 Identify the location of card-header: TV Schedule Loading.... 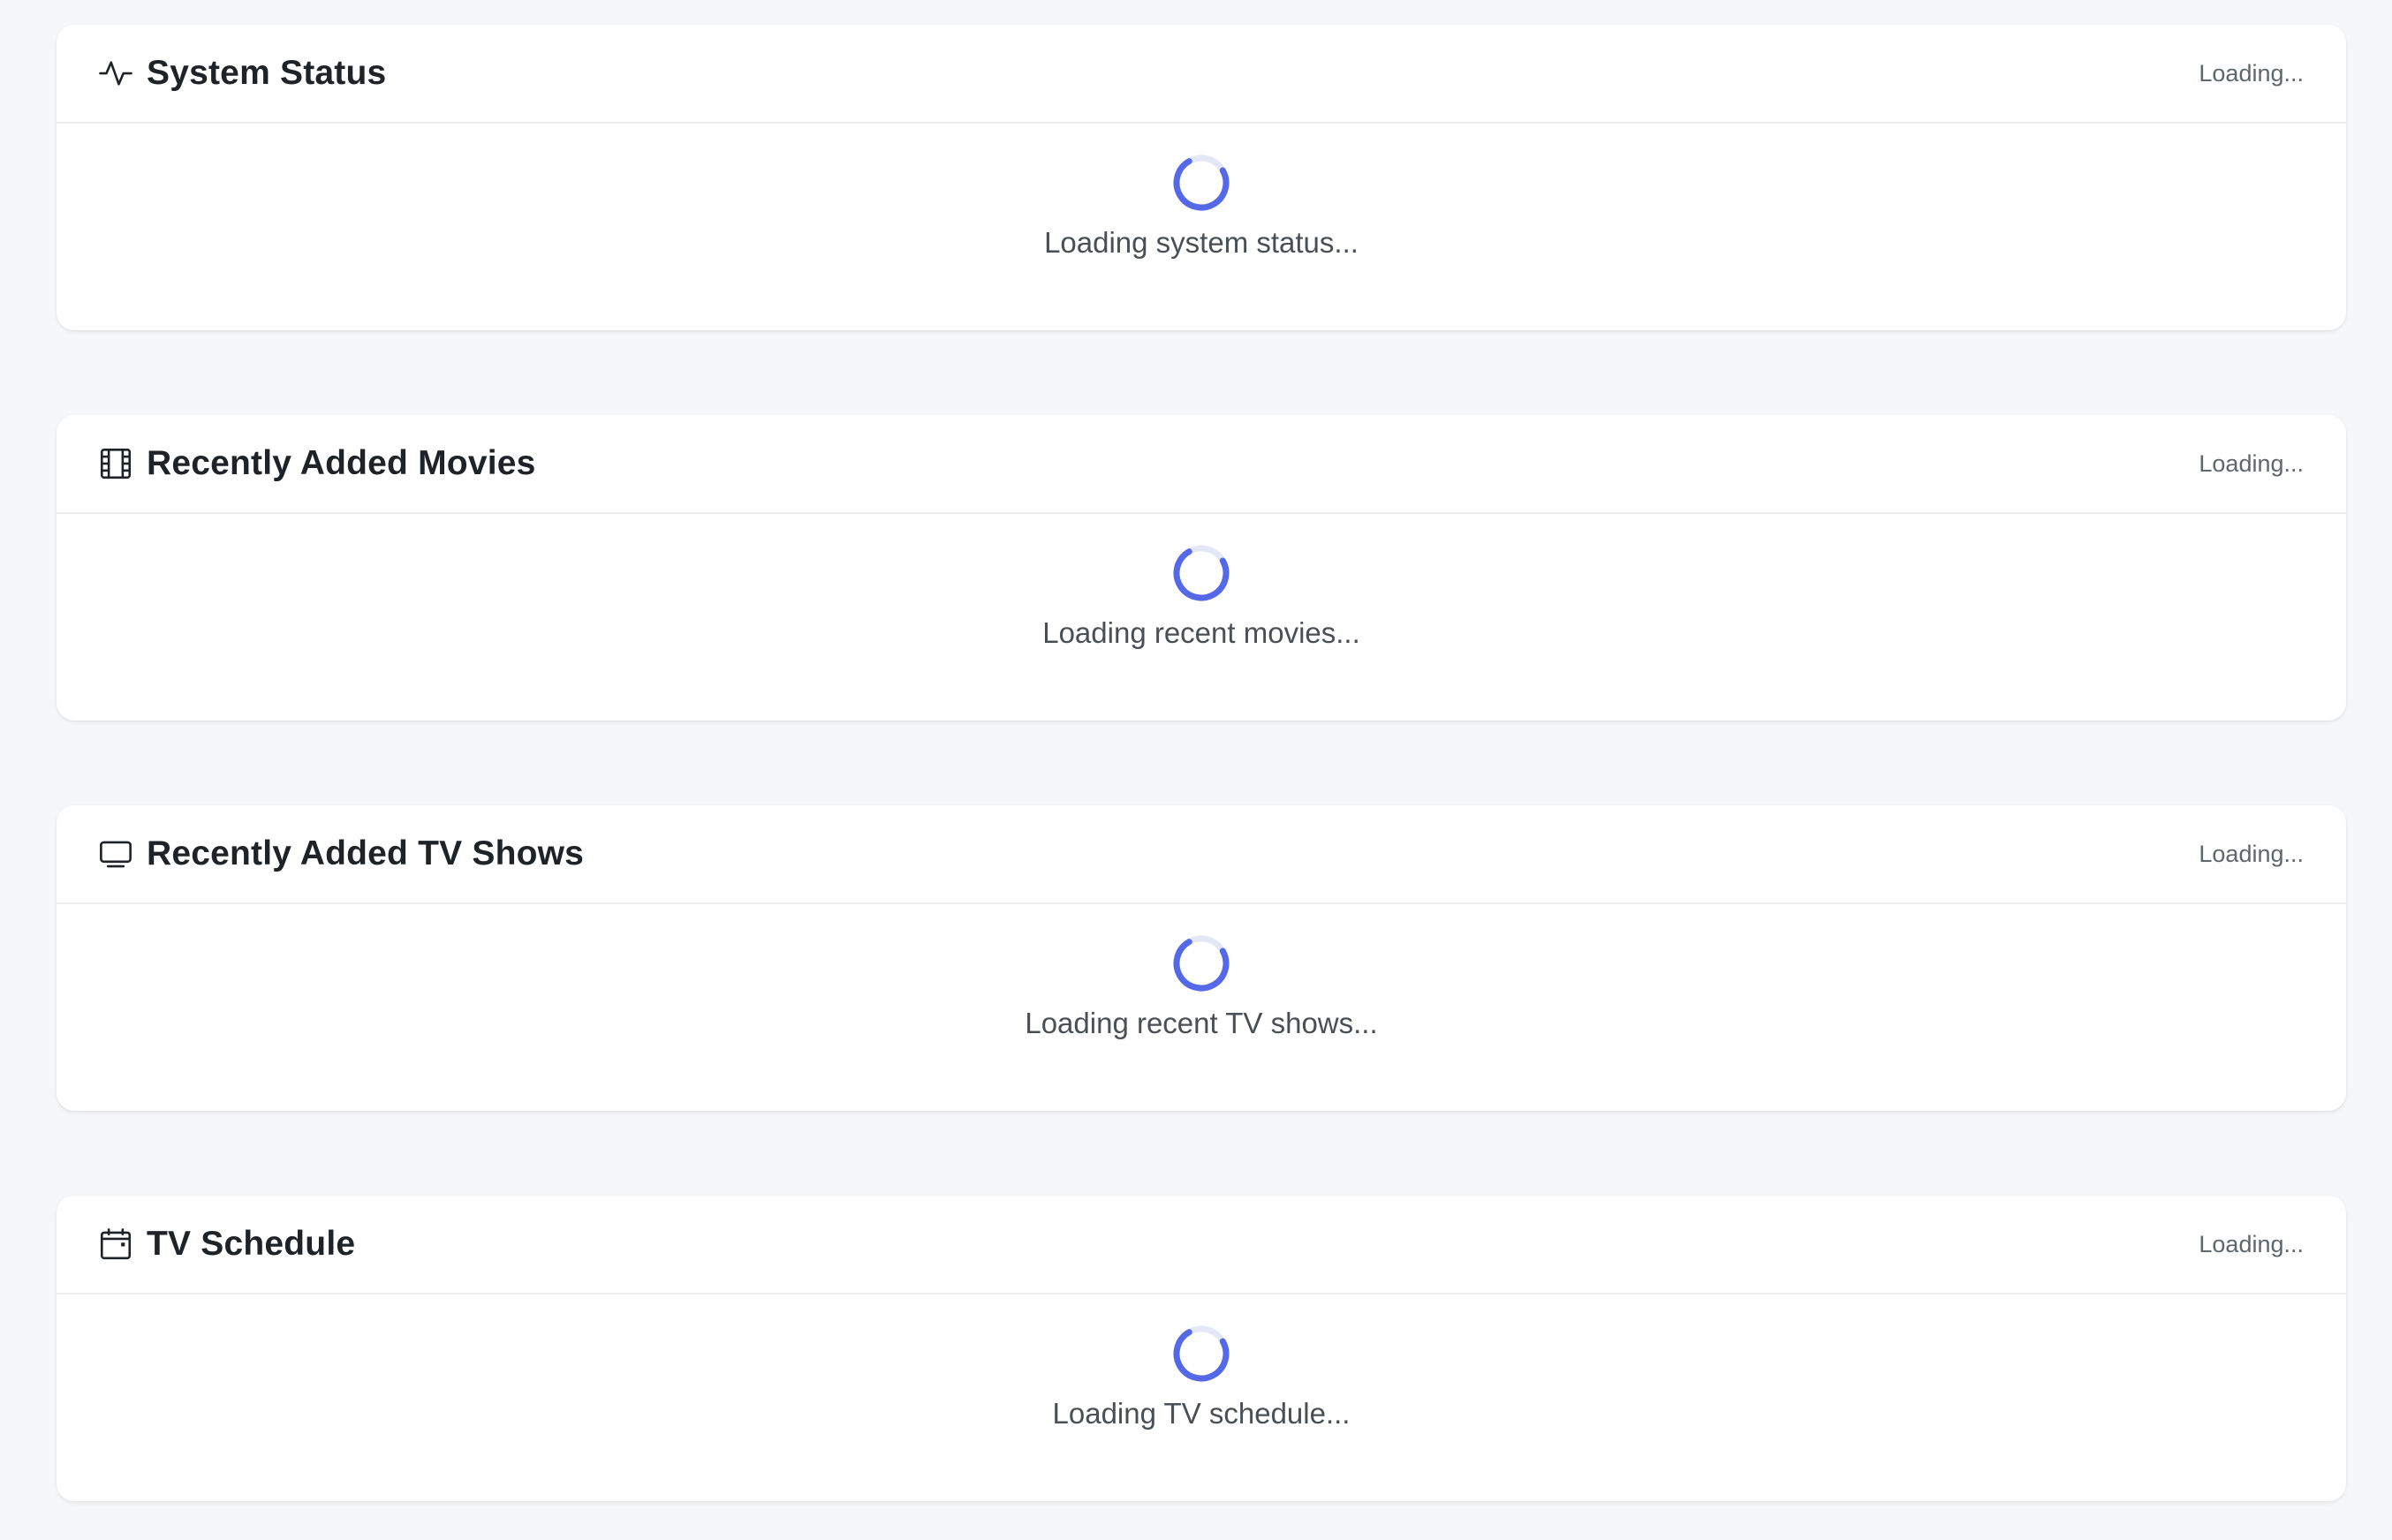
(1201, 1245).